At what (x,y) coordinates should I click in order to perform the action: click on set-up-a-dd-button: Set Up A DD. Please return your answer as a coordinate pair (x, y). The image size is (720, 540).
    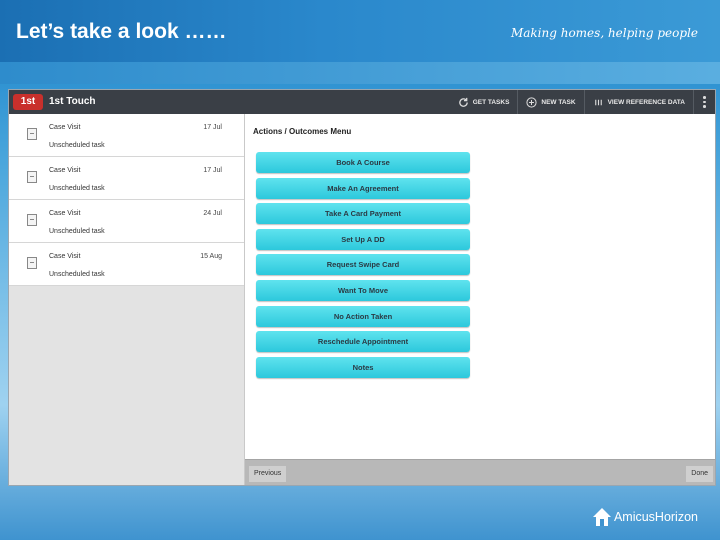
    Looking at the image, I should click on (363, 239).